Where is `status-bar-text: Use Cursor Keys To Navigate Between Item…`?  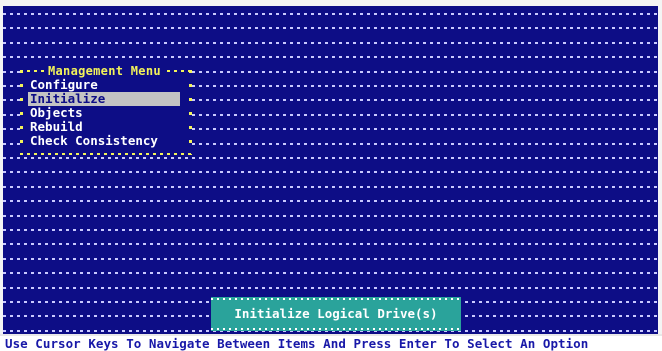
status-bar-text: Use Cursor Keys To Navigate Between Item… is located at coordinates (297, 343).